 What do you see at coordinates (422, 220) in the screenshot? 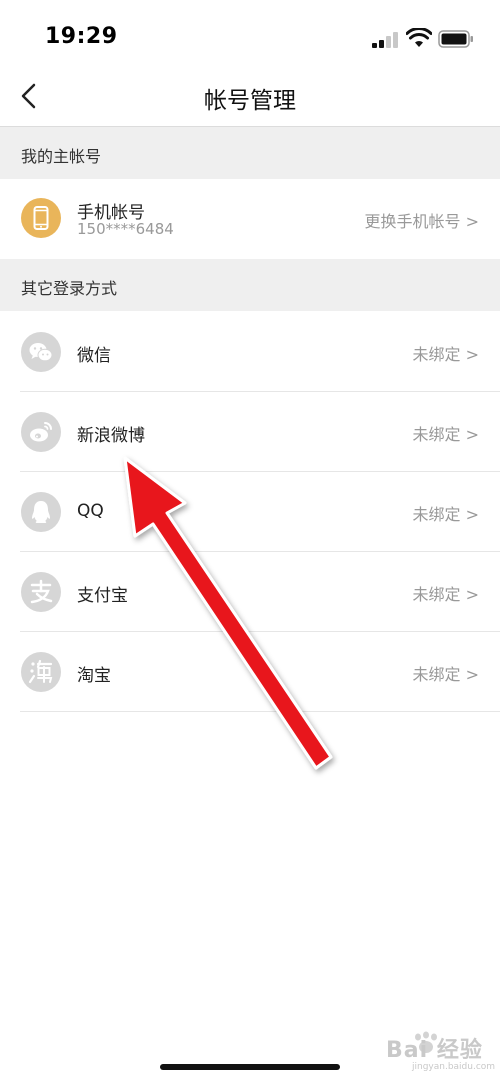
I see `change-phone-link: 更换手机帐号 >` at bounding box center [422, 220].